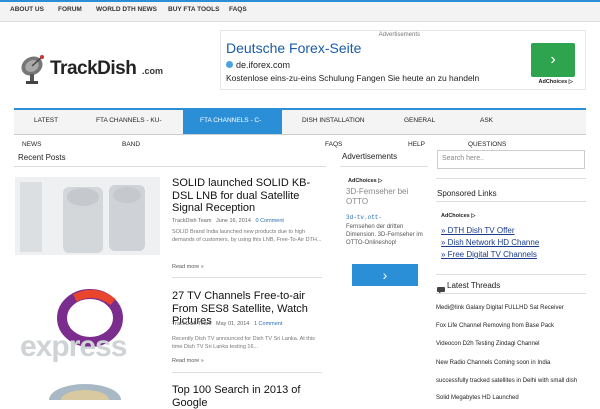  Describe the element at coordinates (385, 275) in the screenshot. I see `sidebar-ad-go-button: ›` at that location.